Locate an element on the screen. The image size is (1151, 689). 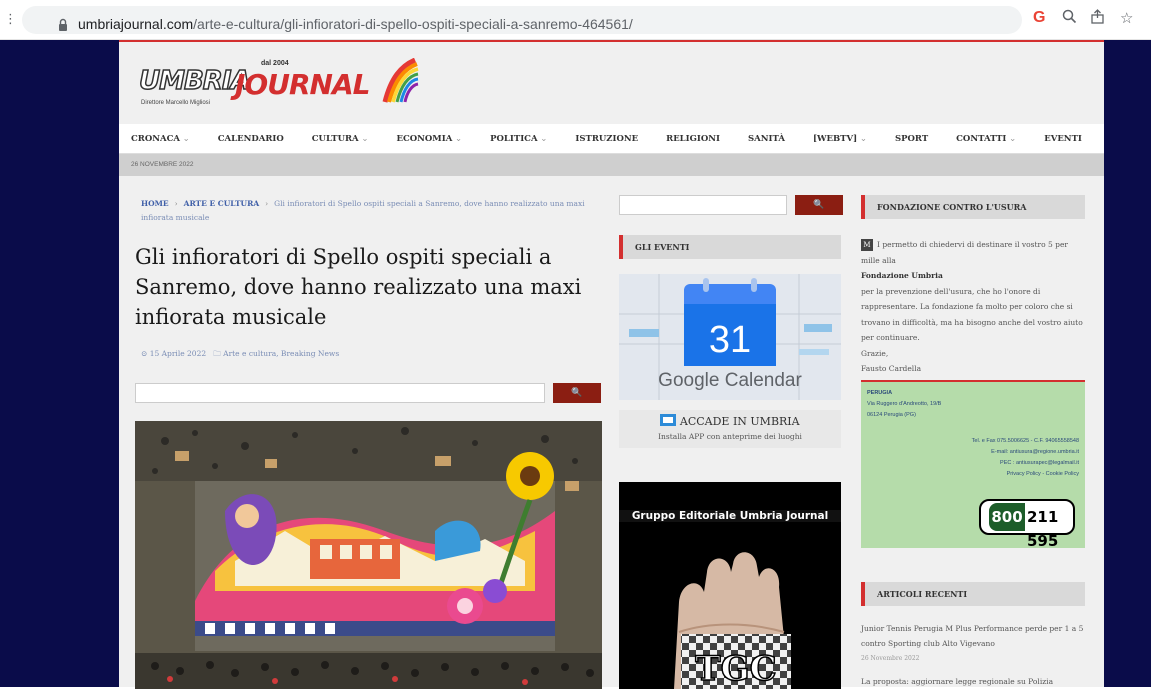
nav-item-label: EVENTI is located at coordinates (1063, 138).